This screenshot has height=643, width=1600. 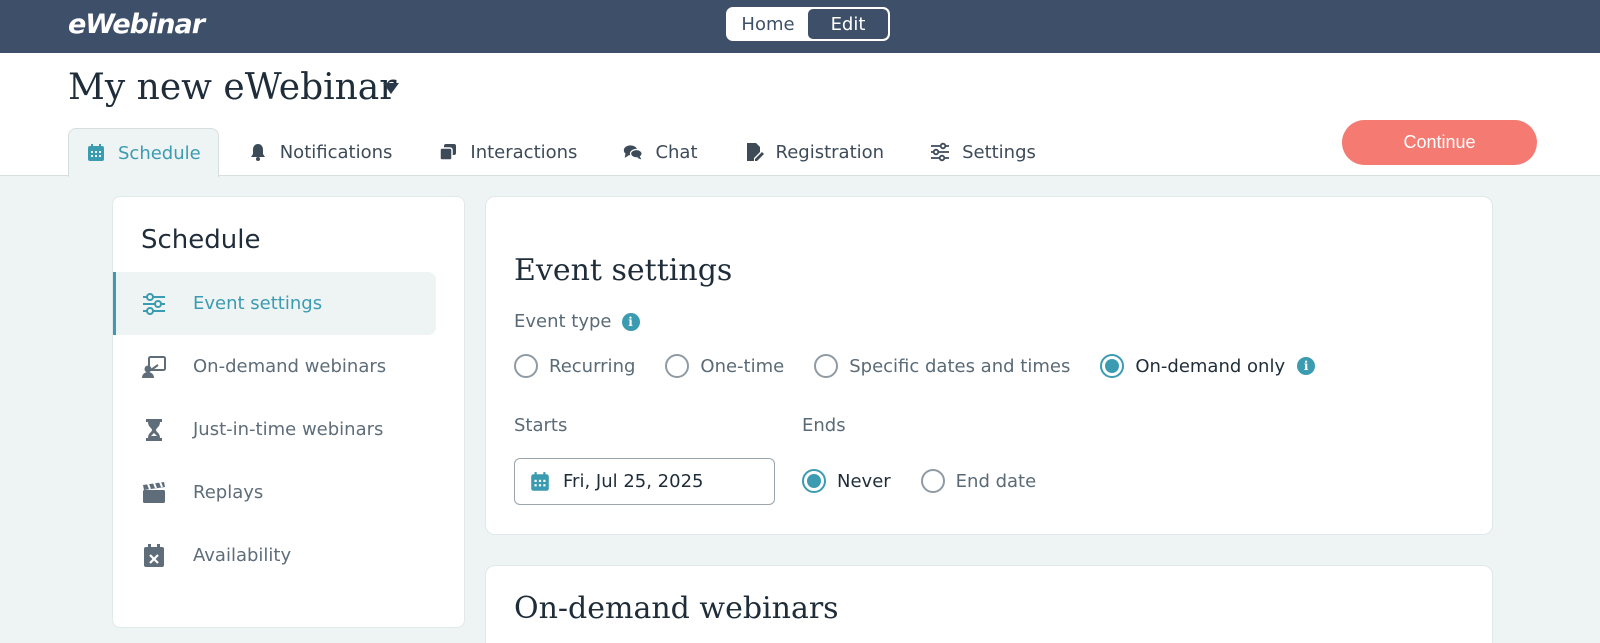 I want to click on tab-settings: Settings, so click(x=983, y=152).